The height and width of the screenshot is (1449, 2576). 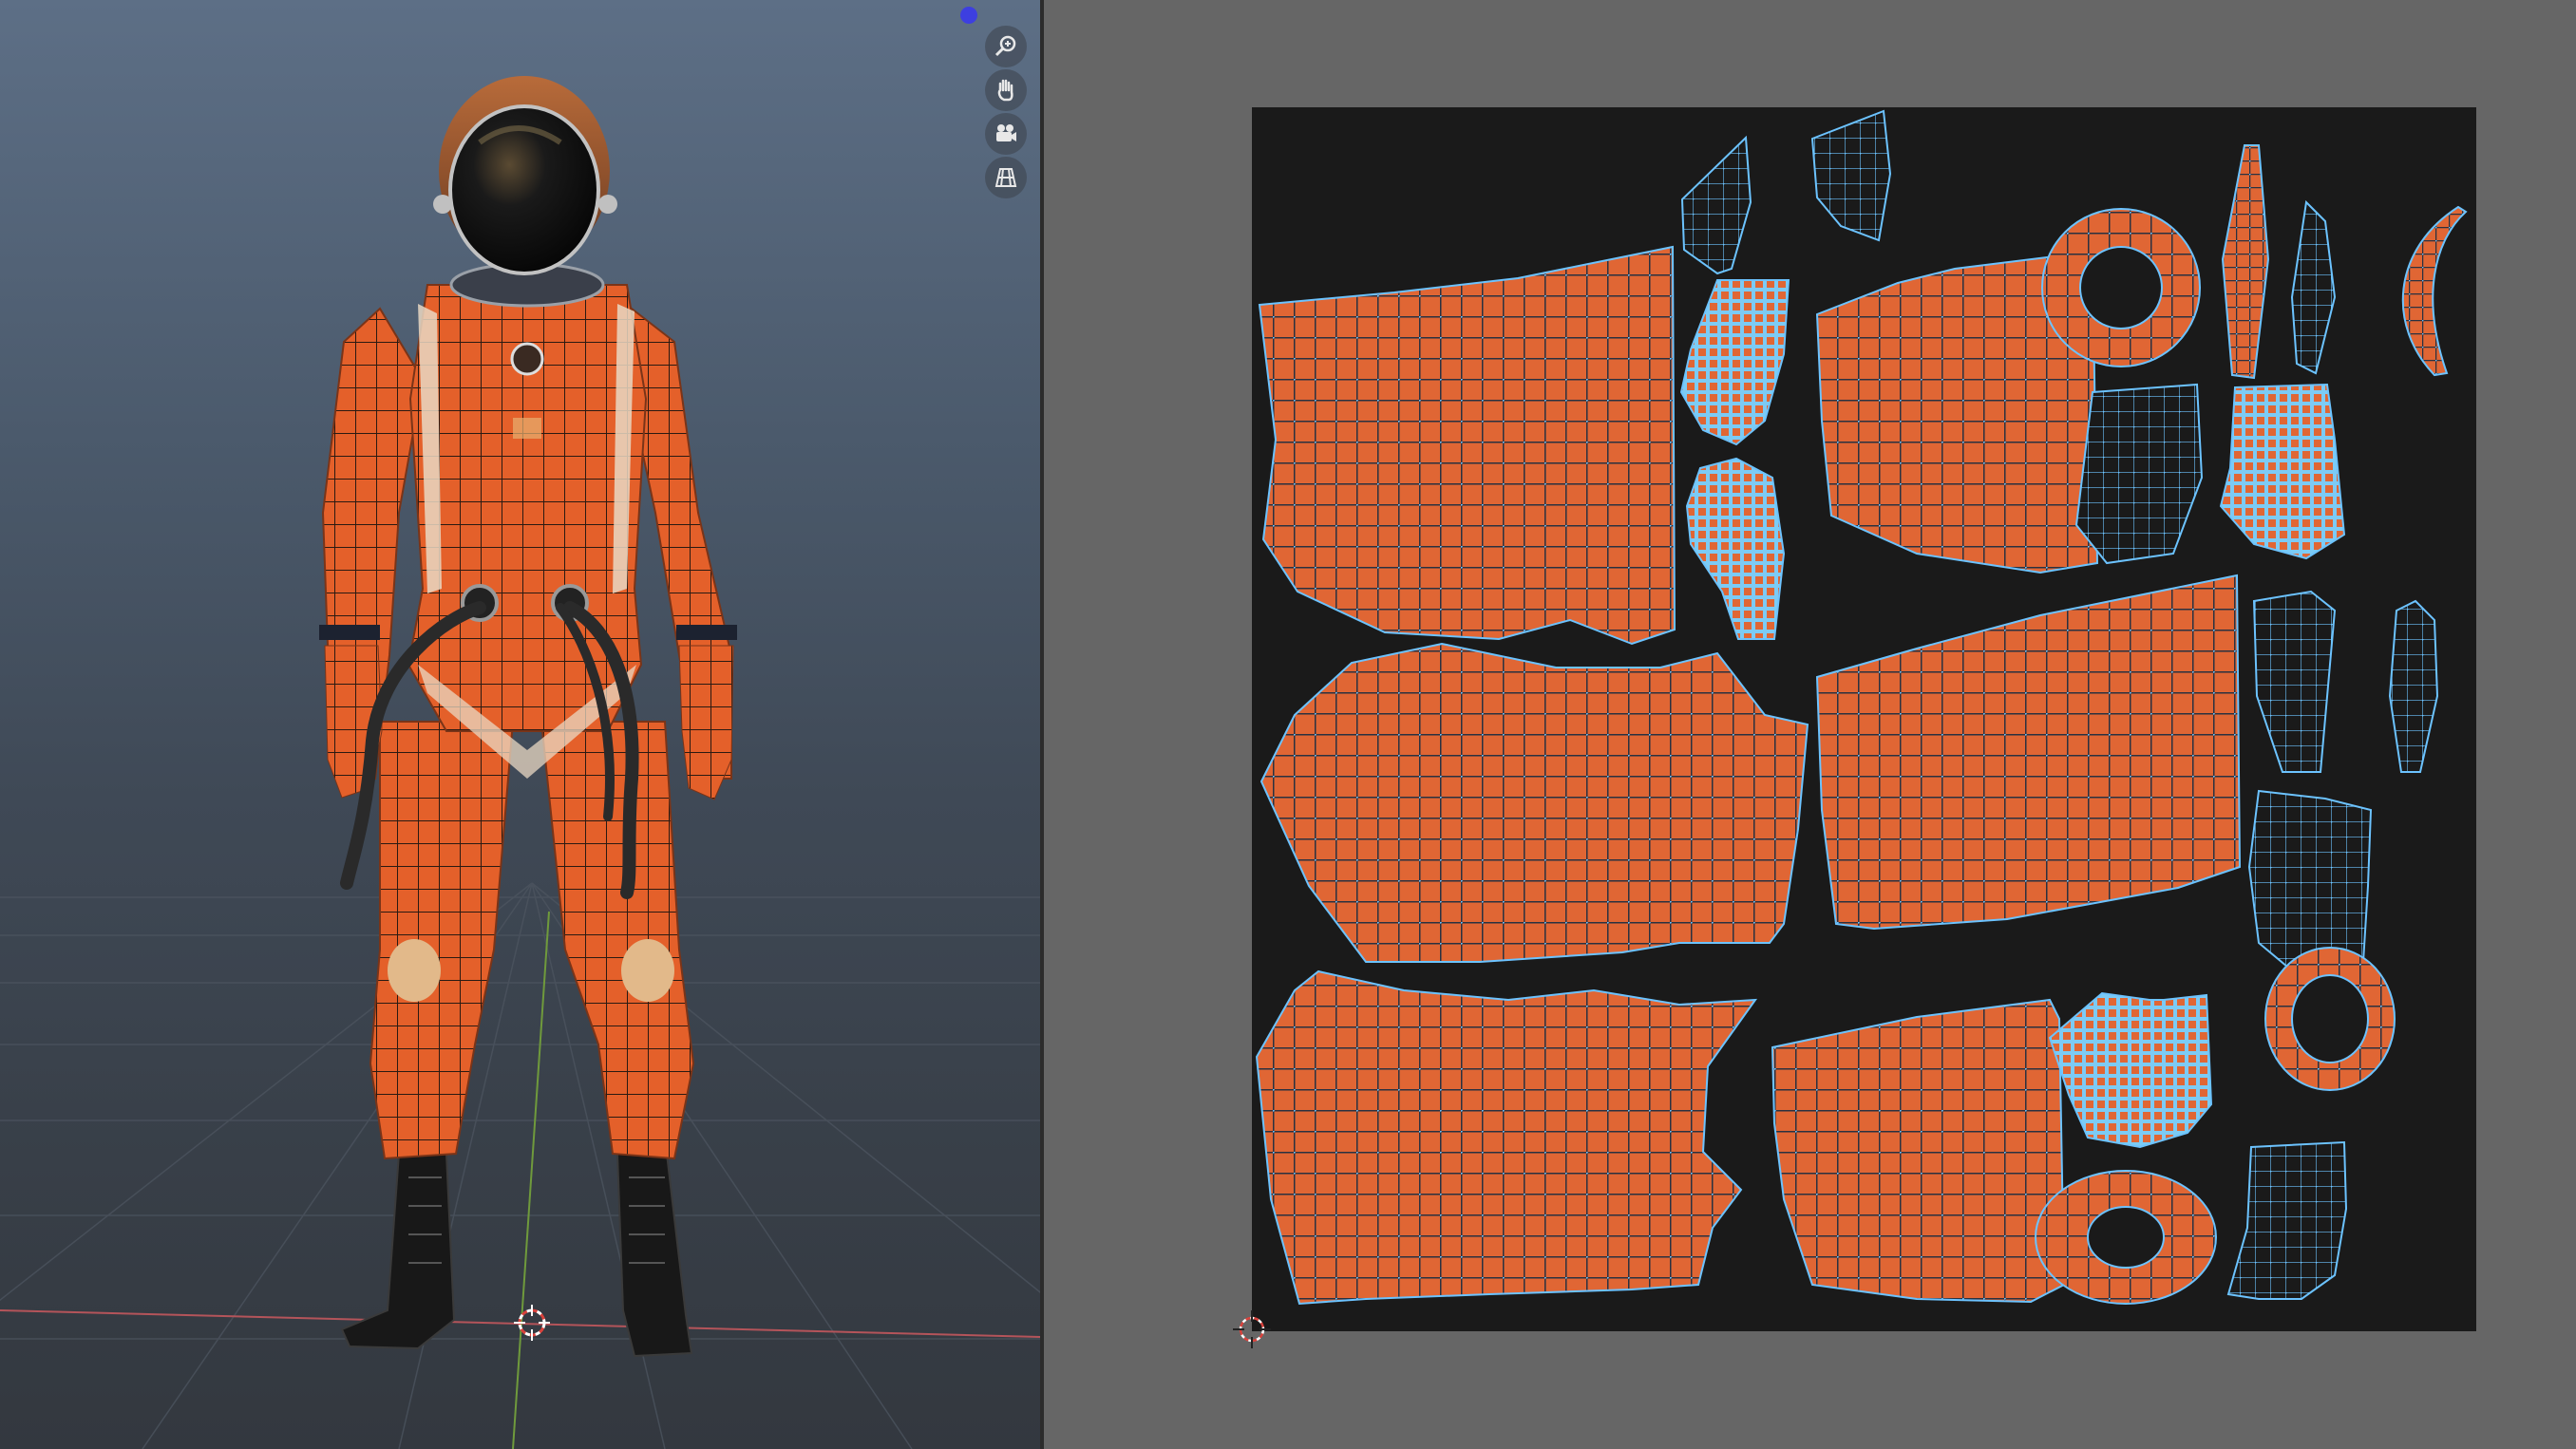 I want to click on zoom-button, so click(x=1006, y=46).